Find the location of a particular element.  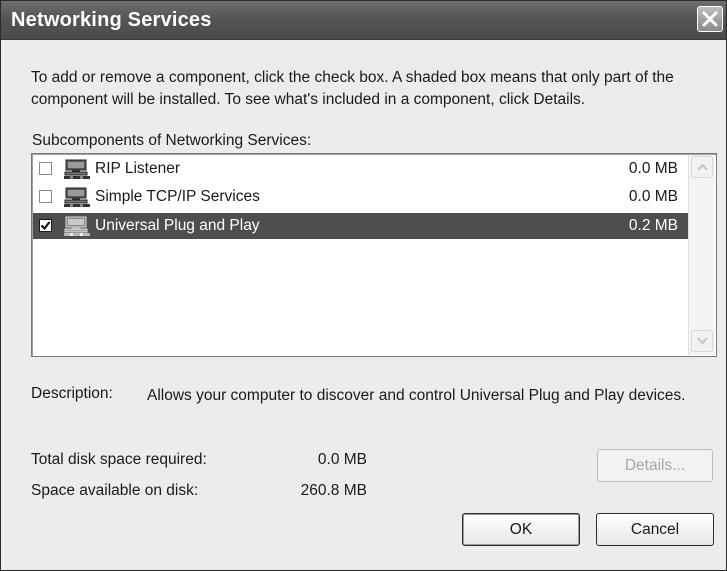

chevron-up-icon is located at coordinates (702, 167).